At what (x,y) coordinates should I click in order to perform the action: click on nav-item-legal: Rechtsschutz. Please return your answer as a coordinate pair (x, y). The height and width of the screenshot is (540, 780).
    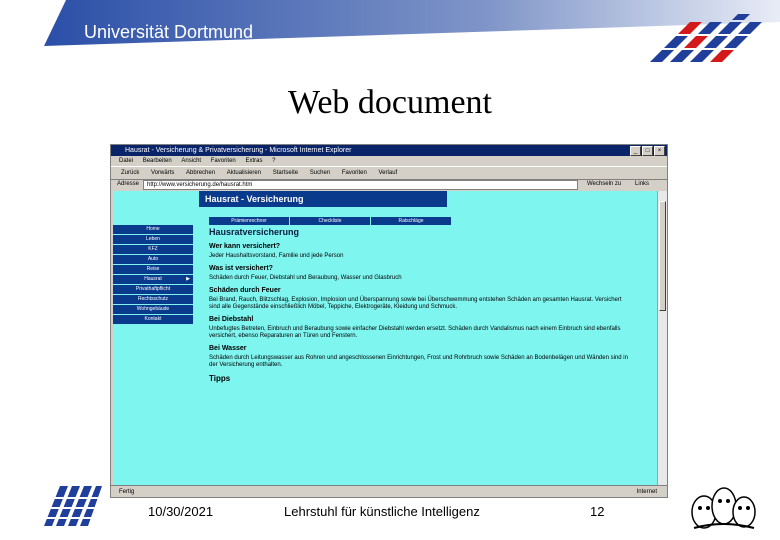
    Looking at the image, I should click on (153, 300).